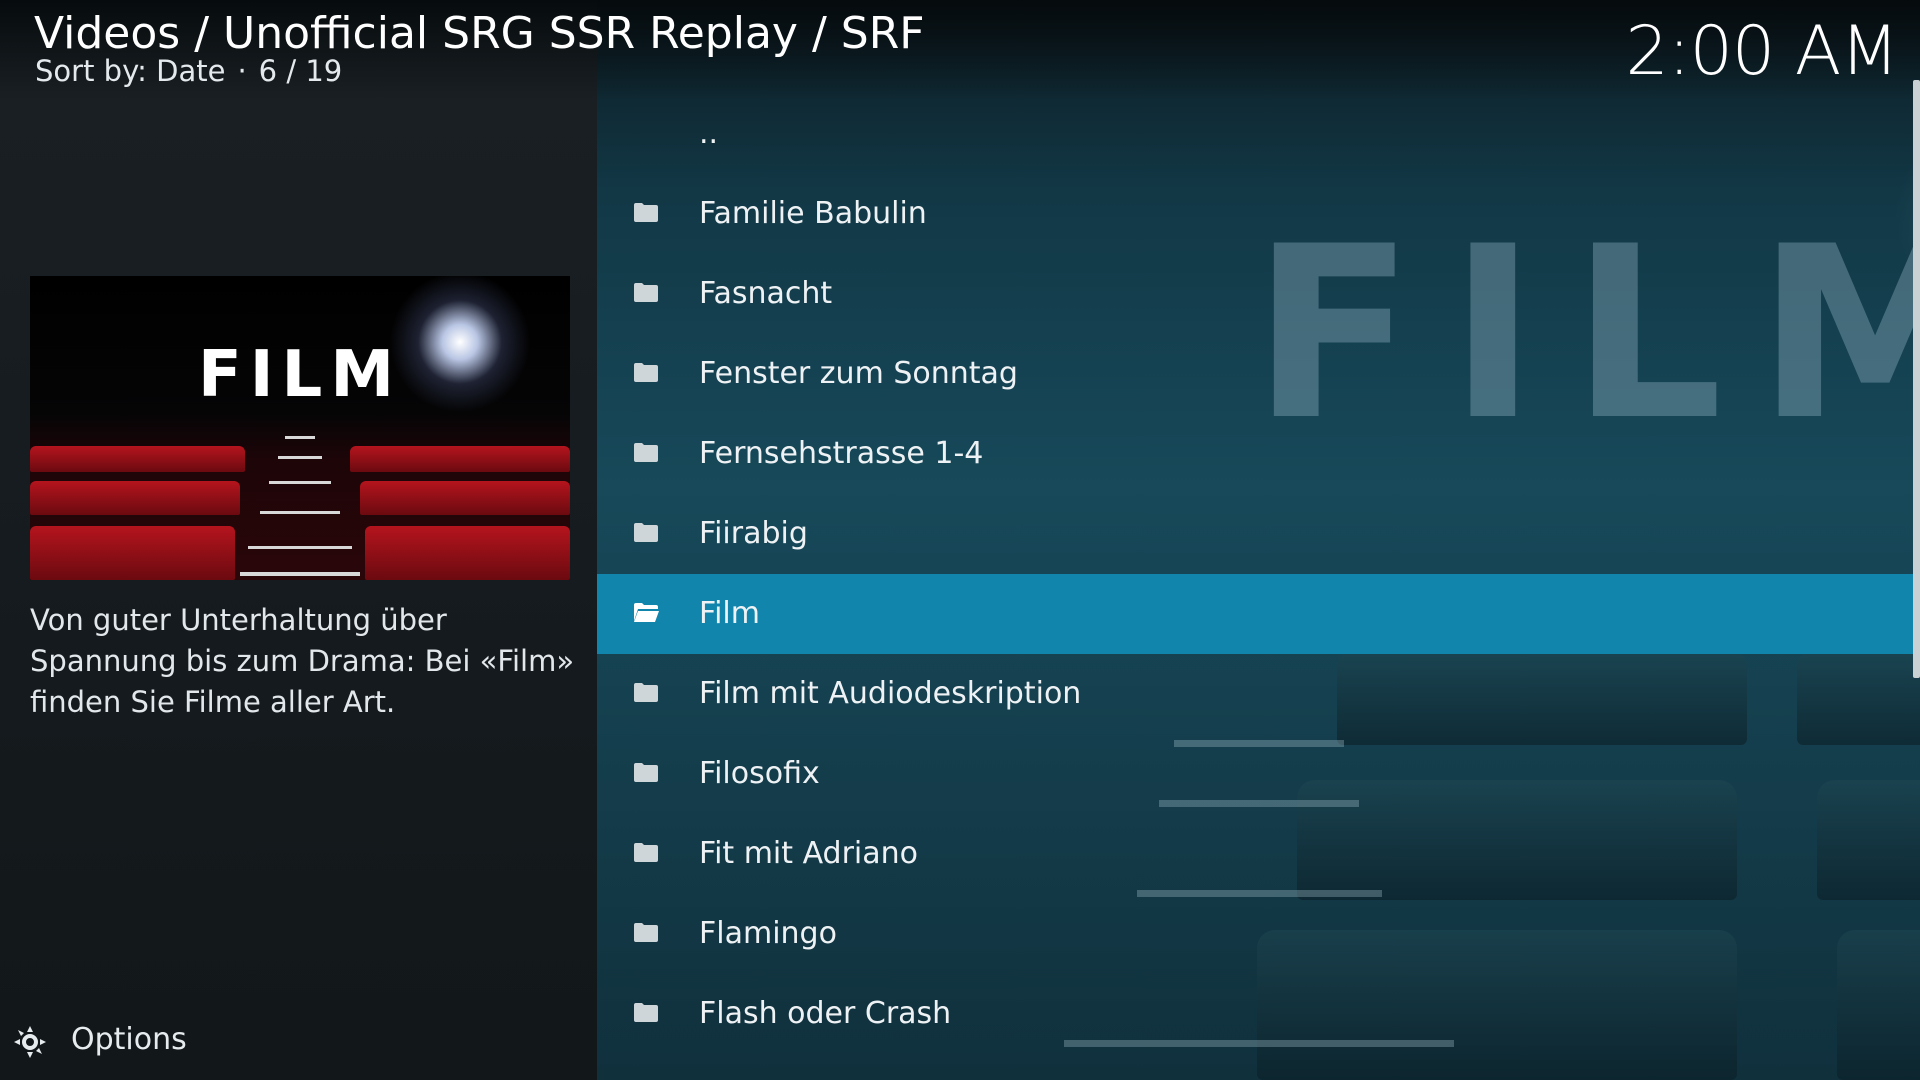  I want to click on list-item-label: Film, so click(729, 613).